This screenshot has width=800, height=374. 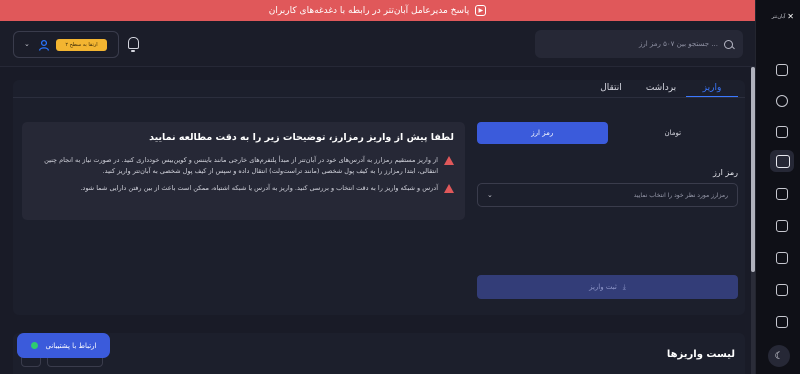 I want to click on brand-logo: آبان‌تتر ✕, so click(x=783, y=16).